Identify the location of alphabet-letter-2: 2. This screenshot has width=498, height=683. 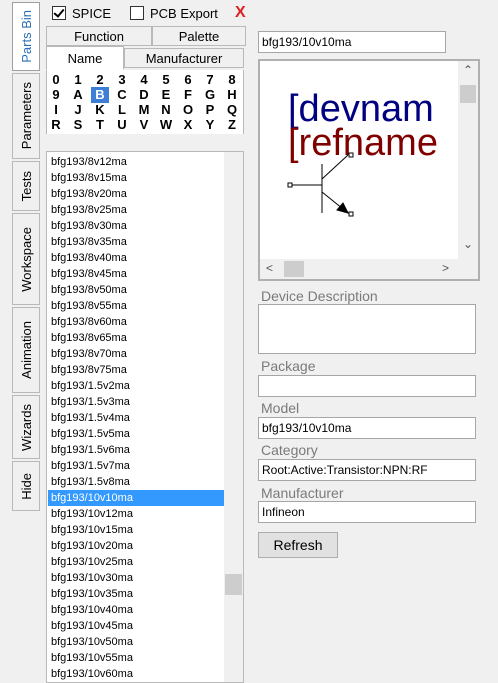
(100, 80).